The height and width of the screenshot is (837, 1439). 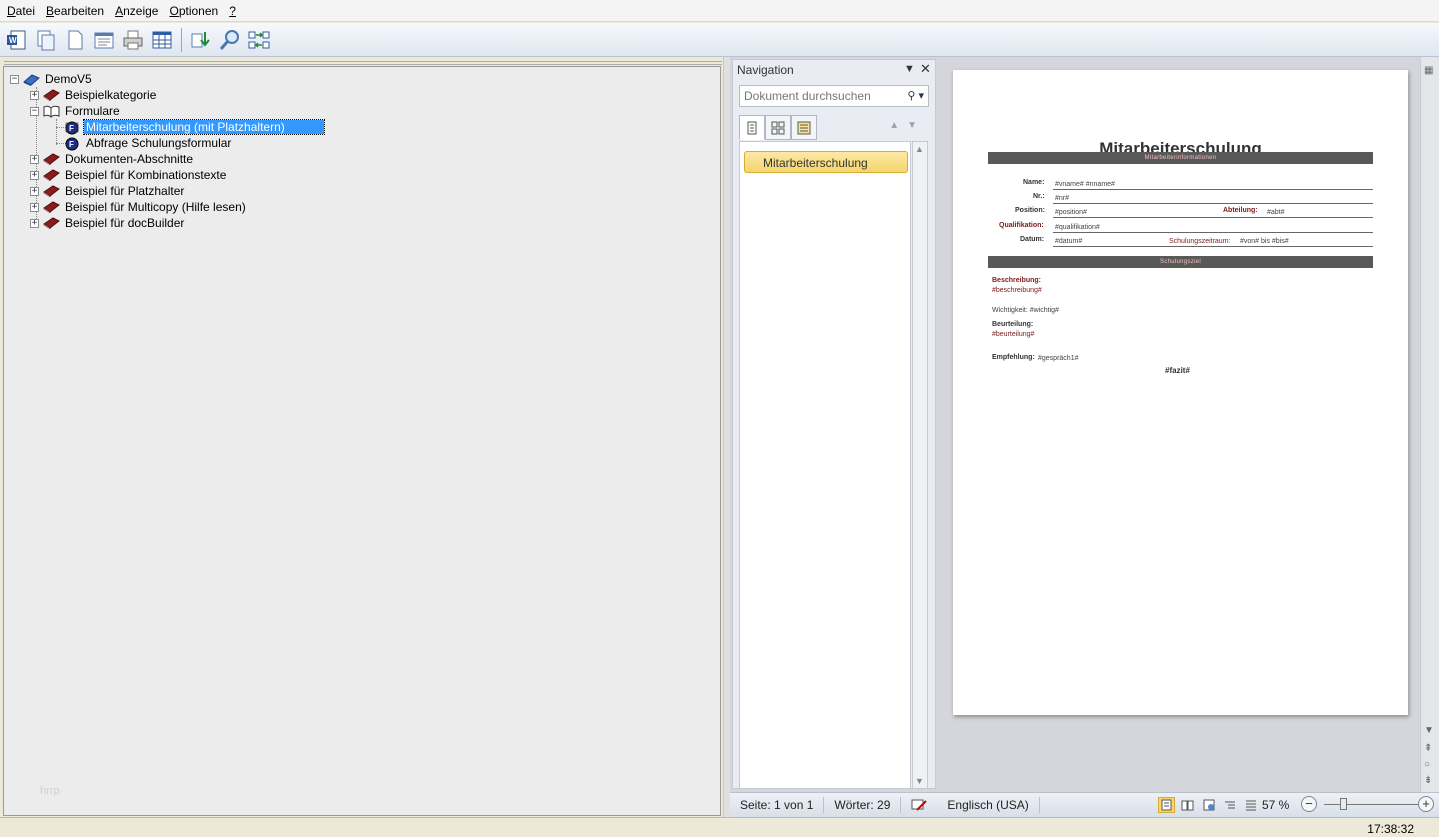 I want to click on tree-label: Beispielkategorie, so click(x=111, y=95).